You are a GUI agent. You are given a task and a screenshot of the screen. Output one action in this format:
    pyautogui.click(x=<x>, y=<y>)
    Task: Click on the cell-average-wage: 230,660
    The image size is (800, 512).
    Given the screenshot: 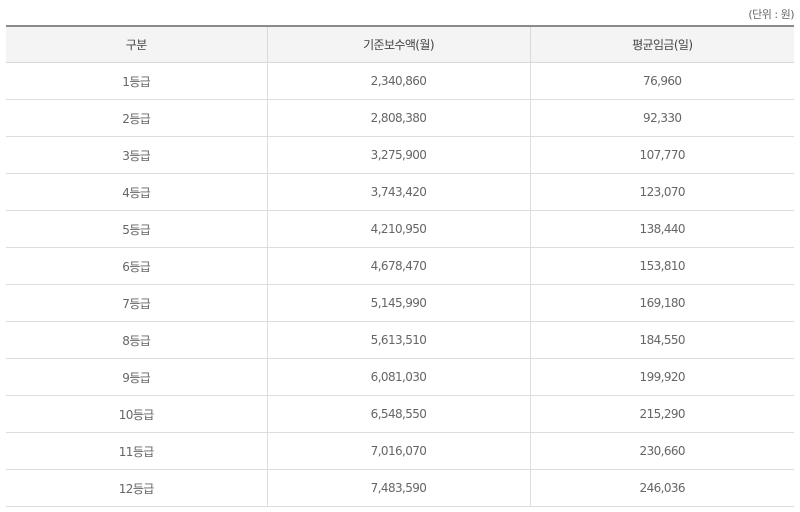 What is the action you would take?
    pyautogui.click(x=661, y=451)
    